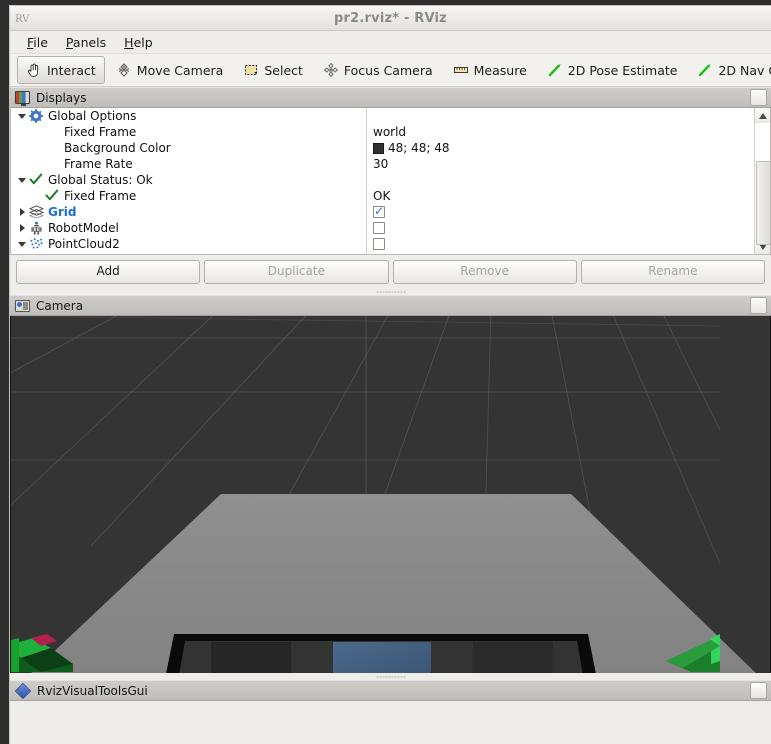 This screenshot has height=744, width=771. I want to click on tool-focus-camera-label: Focus Camera, so click(388, 70).